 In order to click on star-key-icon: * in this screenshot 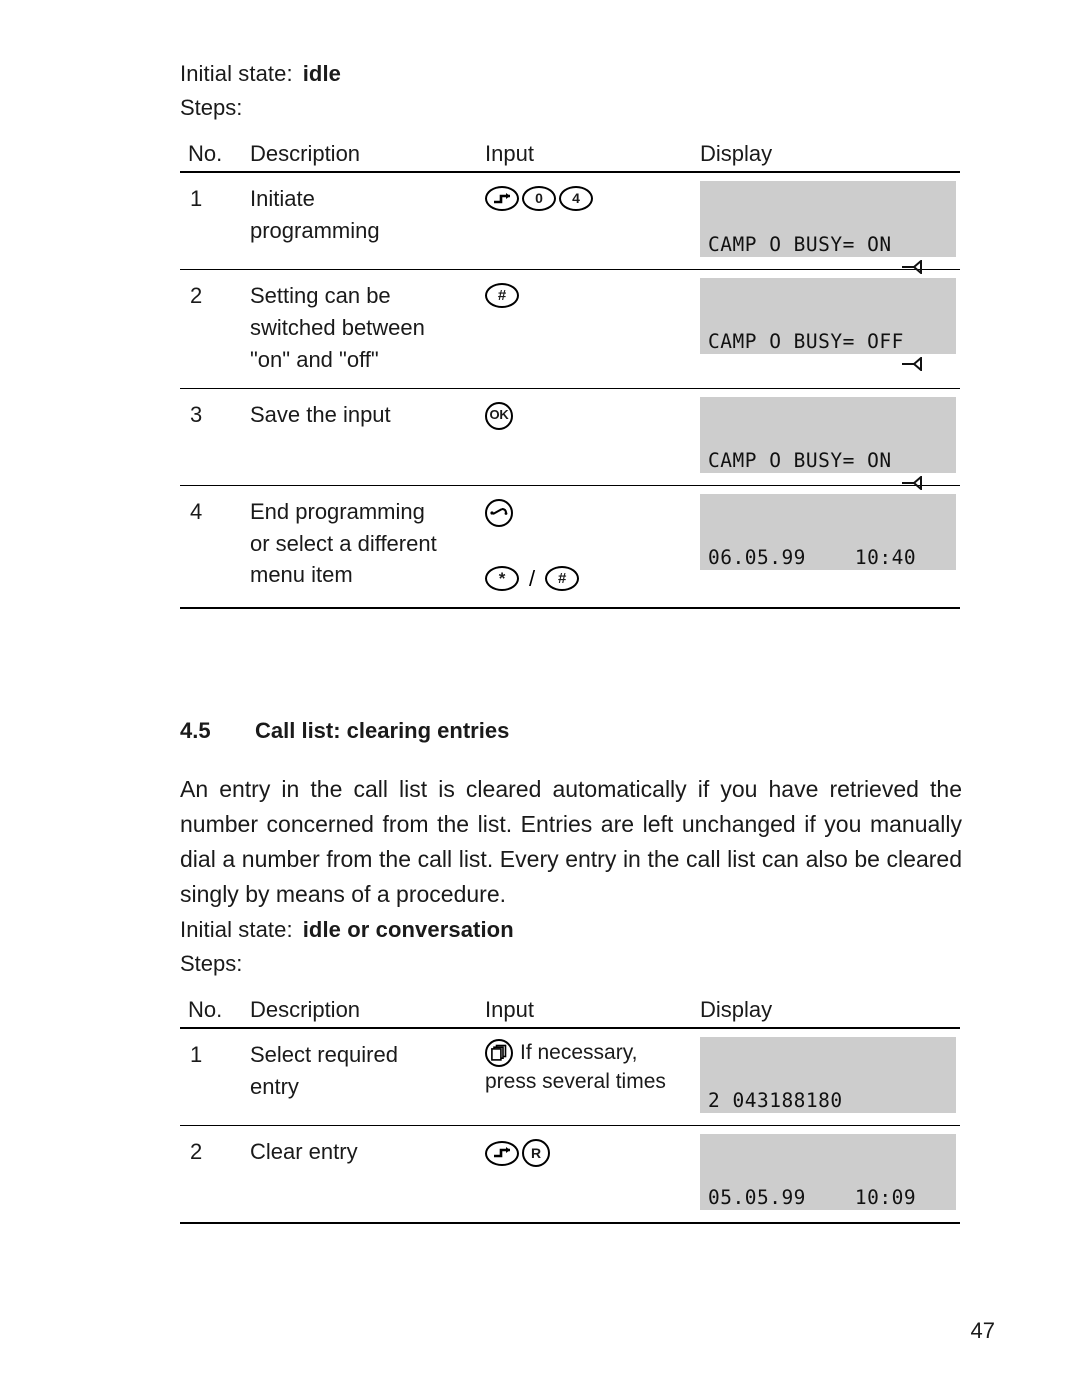, I will do `click(502, 579)`.